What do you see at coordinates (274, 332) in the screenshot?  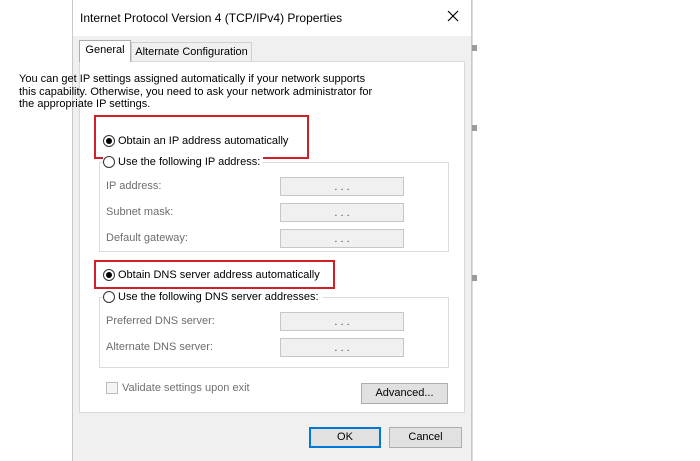 I see `manual-dns-group` at bounding box center [274, 332].